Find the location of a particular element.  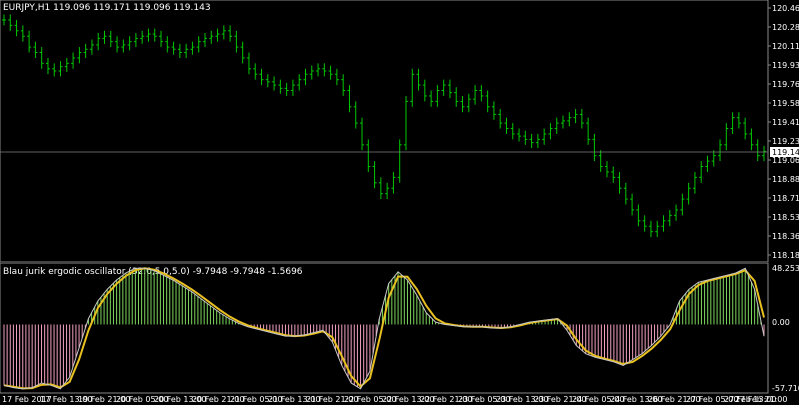

price-tick: 118.885 is located at coordinates (785, 179).